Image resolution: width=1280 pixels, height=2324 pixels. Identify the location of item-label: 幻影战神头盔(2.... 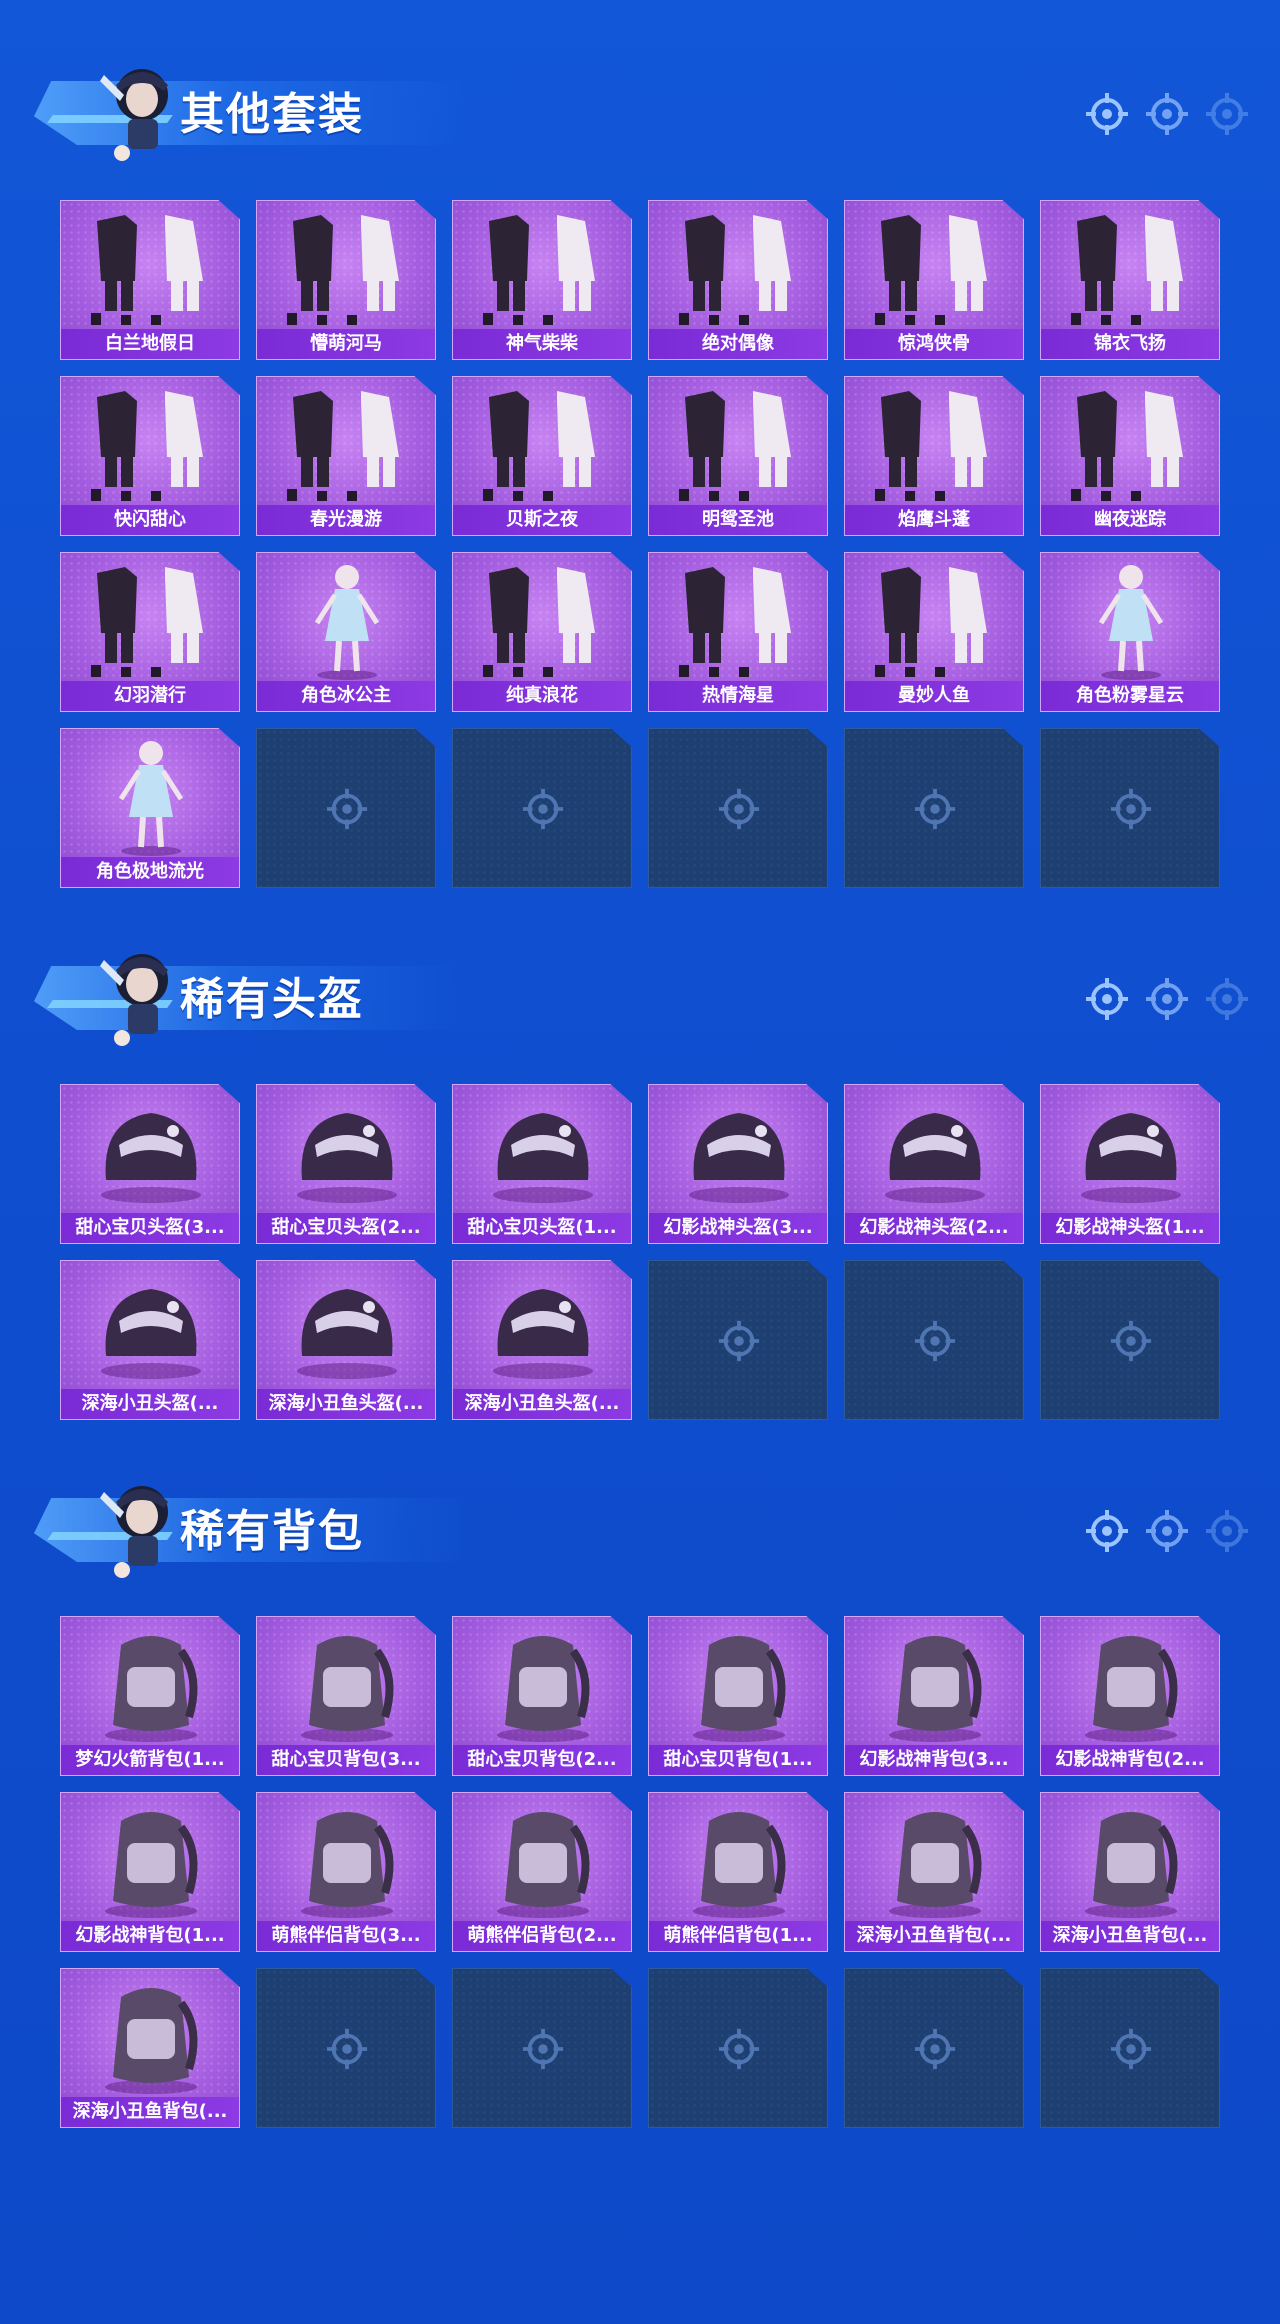
(934, 1228).